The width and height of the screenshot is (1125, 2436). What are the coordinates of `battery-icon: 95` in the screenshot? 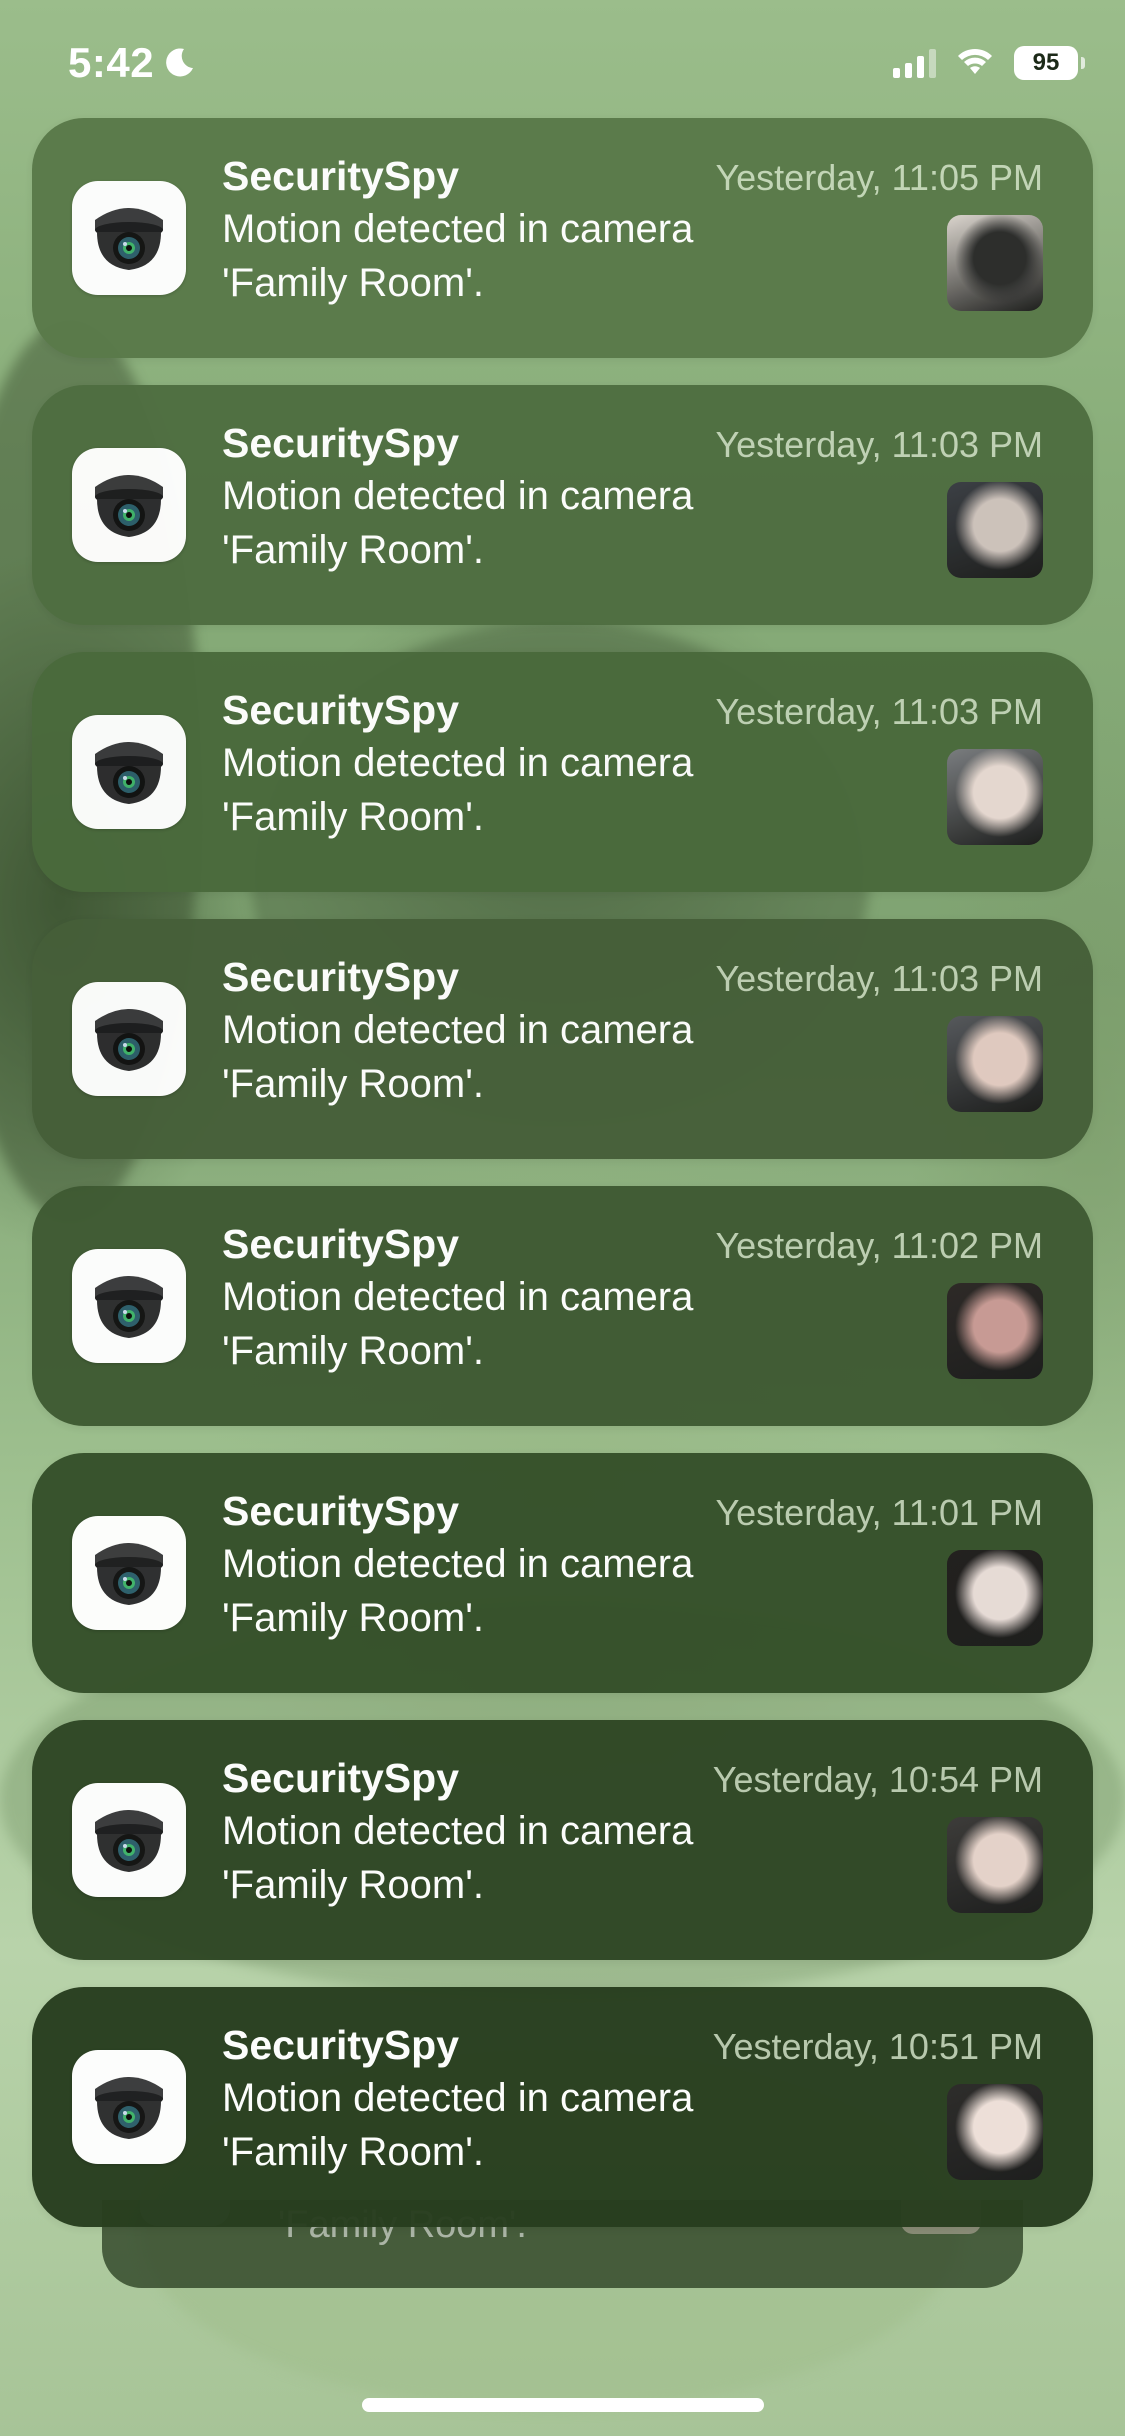 It's located at (1049, 63).